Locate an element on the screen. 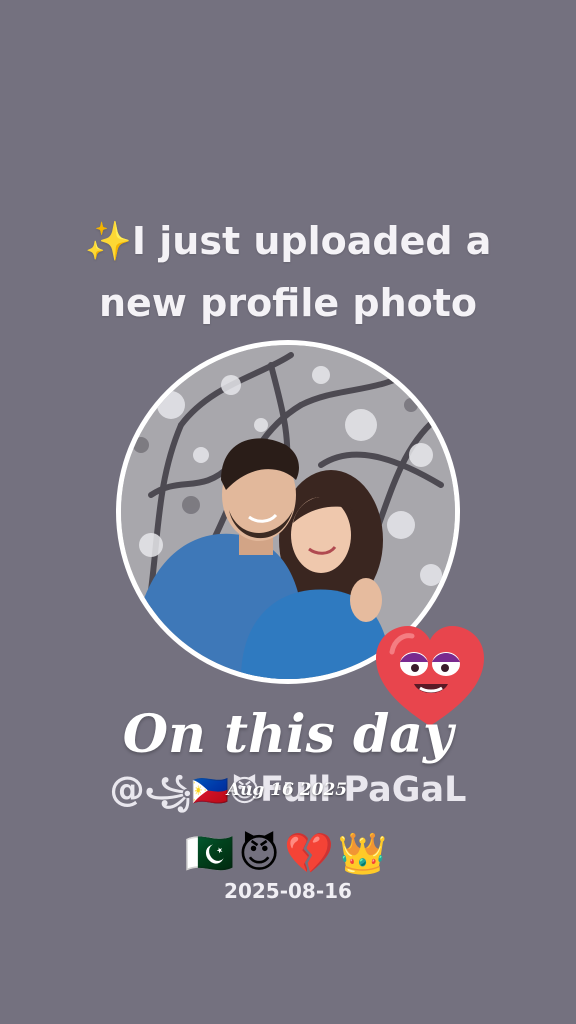  upload-caption: ✨I just uploaded a new profile photo is located at coordinates (288, 272).